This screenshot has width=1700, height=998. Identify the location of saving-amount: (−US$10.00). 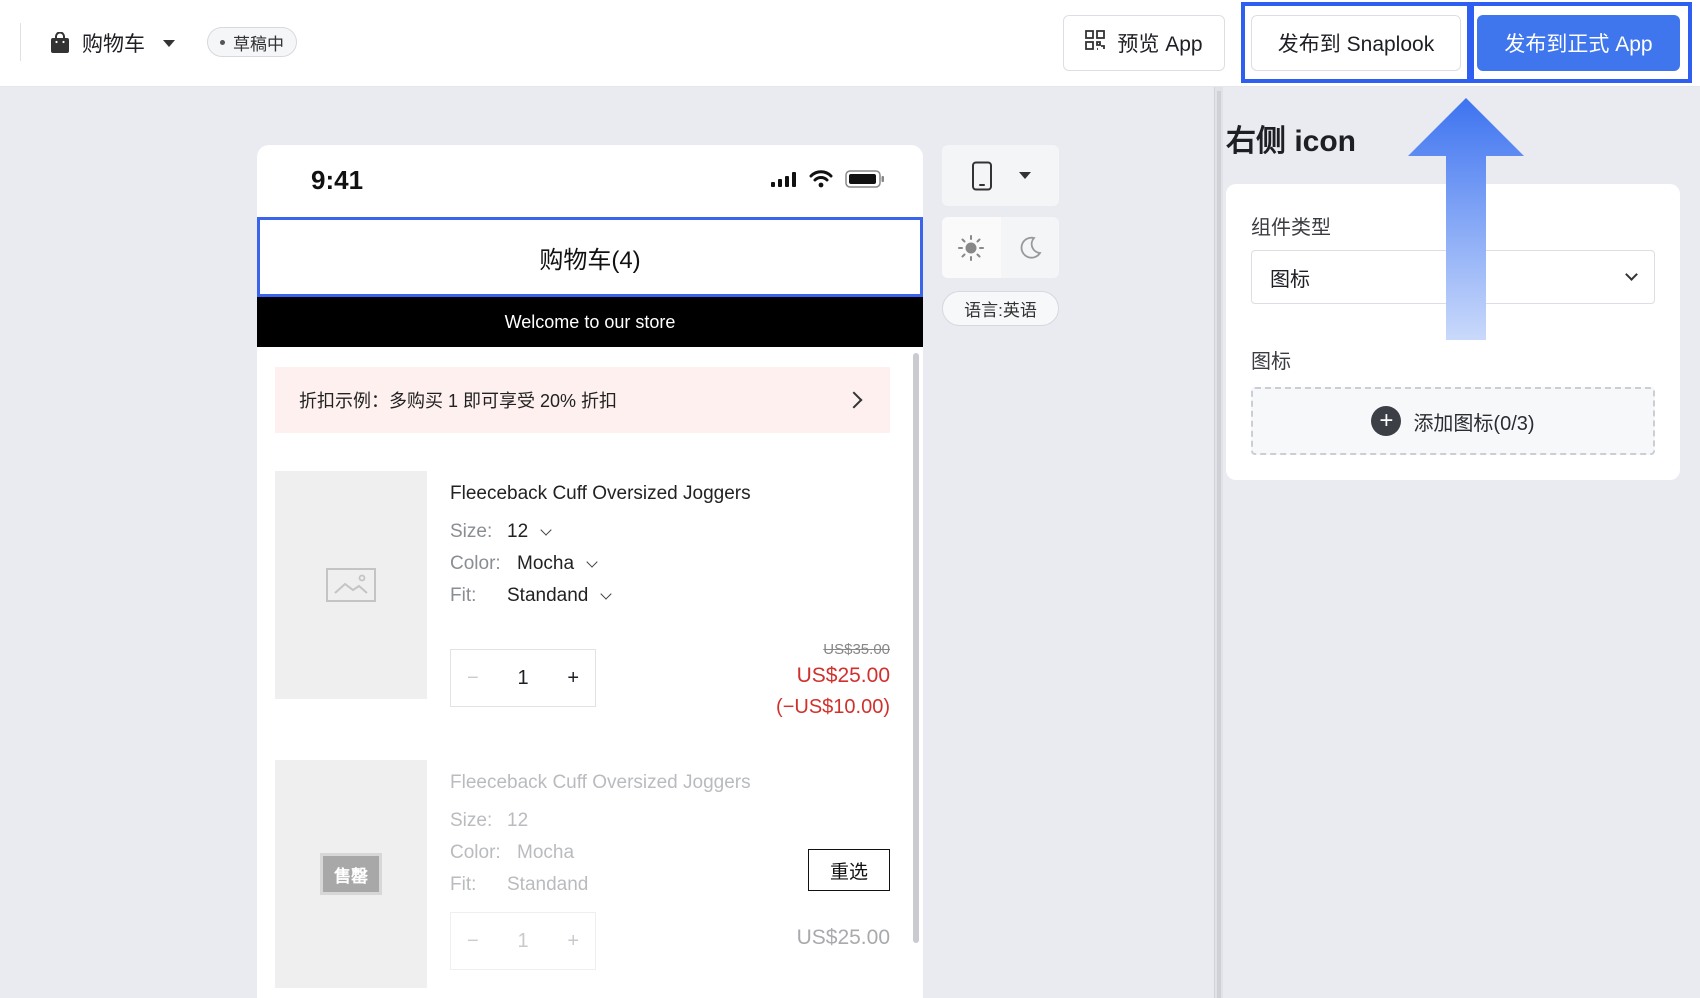
(833, 707).